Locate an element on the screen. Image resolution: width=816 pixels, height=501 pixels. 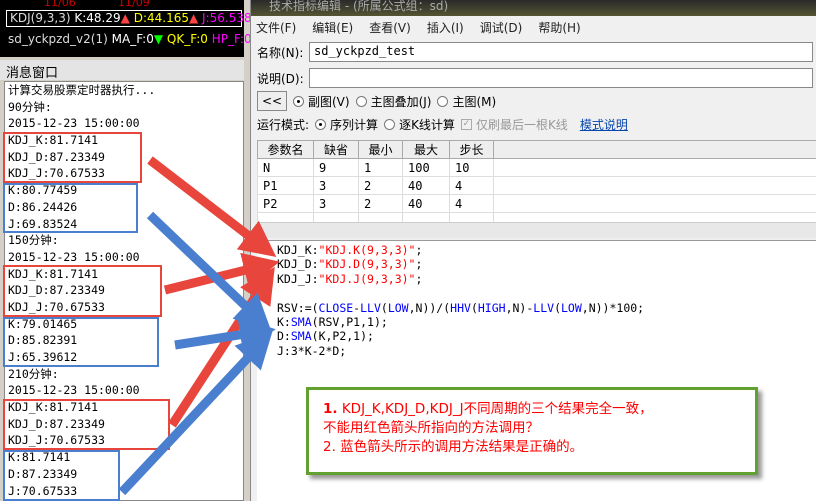
table-cell: N is located at coordinates (285, 167).